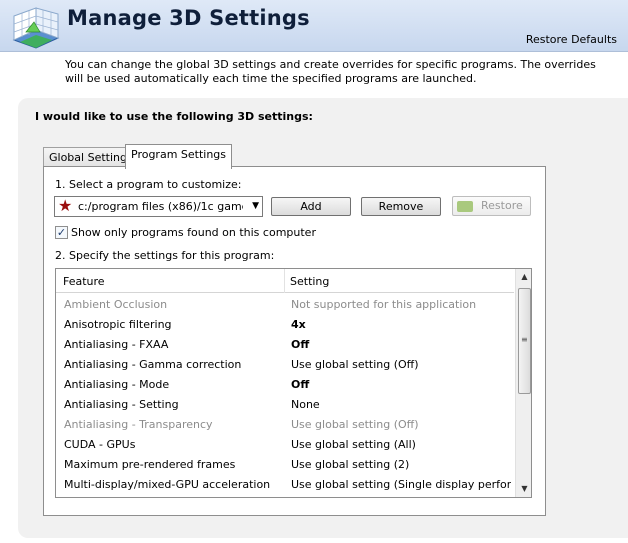 The width and height of the screenshot is (628, 543). I want to click on select-program-label: 1. Select a program to customize:, so click(148, 184).